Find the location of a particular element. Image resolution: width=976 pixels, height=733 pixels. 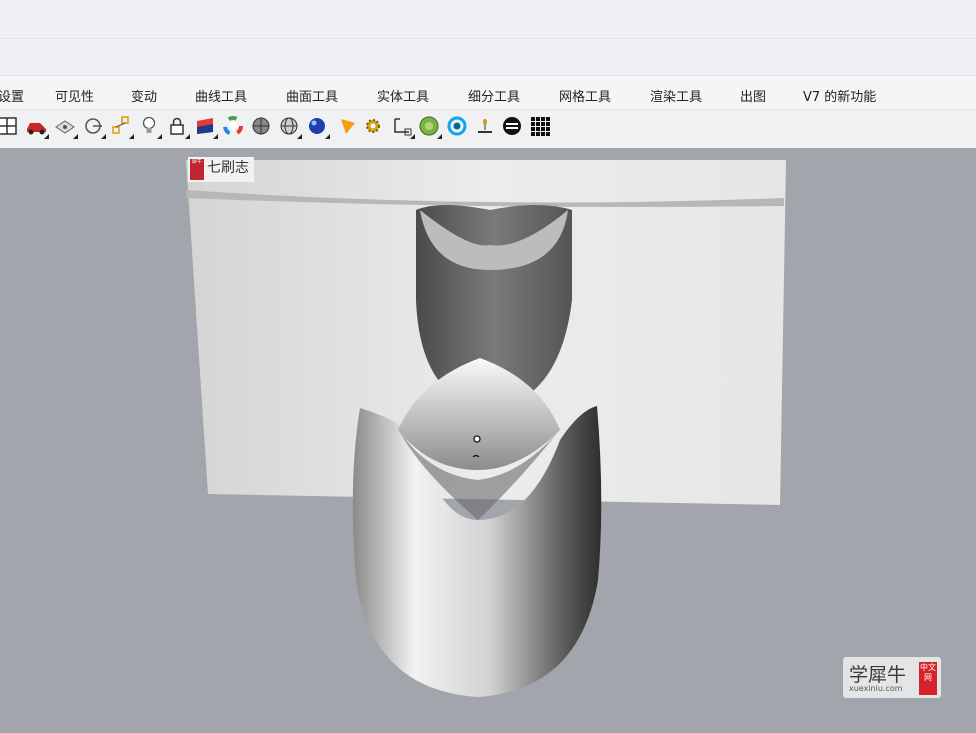

camera-target-icon is located at coordinates (121, 126).